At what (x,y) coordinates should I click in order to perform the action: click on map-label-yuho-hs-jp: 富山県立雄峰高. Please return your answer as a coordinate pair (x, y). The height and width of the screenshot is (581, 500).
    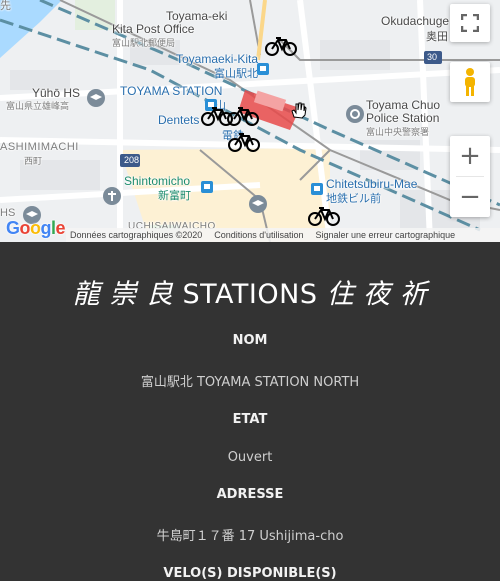
    Looking at the image, I should click on (38, 106).